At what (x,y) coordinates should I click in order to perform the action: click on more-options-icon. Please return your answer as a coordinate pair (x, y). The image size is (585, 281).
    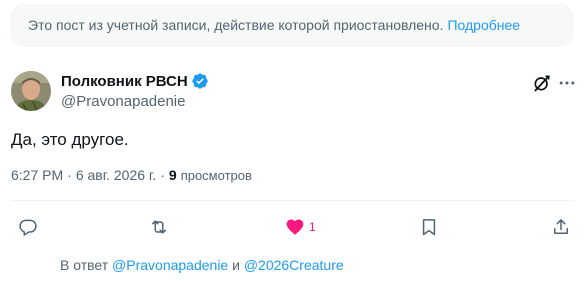
    Looking at the image, I should click on (567, 83).